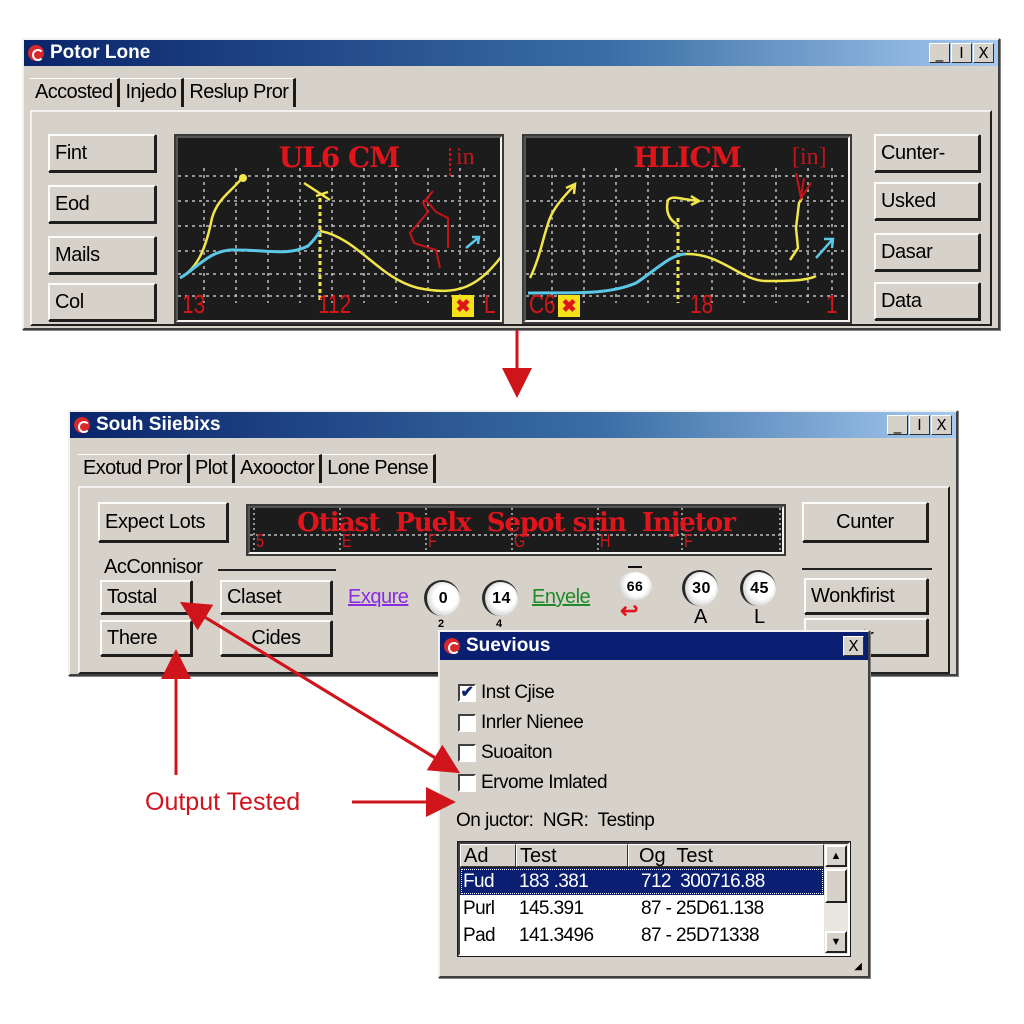 Image resolution: width=1024 pixels, height=1024 pixels. Describe the element at coordinates (379, 468) in the screenshot. I see `tab-lone-pense: Lone Pense` at that location.